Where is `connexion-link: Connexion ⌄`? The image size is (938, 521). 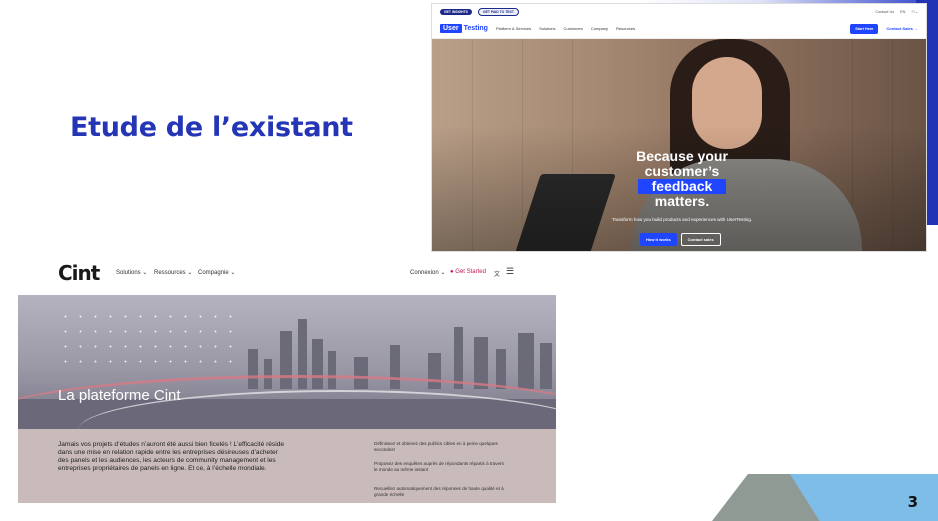 connexion-link: Connexion ⌄ is located at coordinates (427, 272).